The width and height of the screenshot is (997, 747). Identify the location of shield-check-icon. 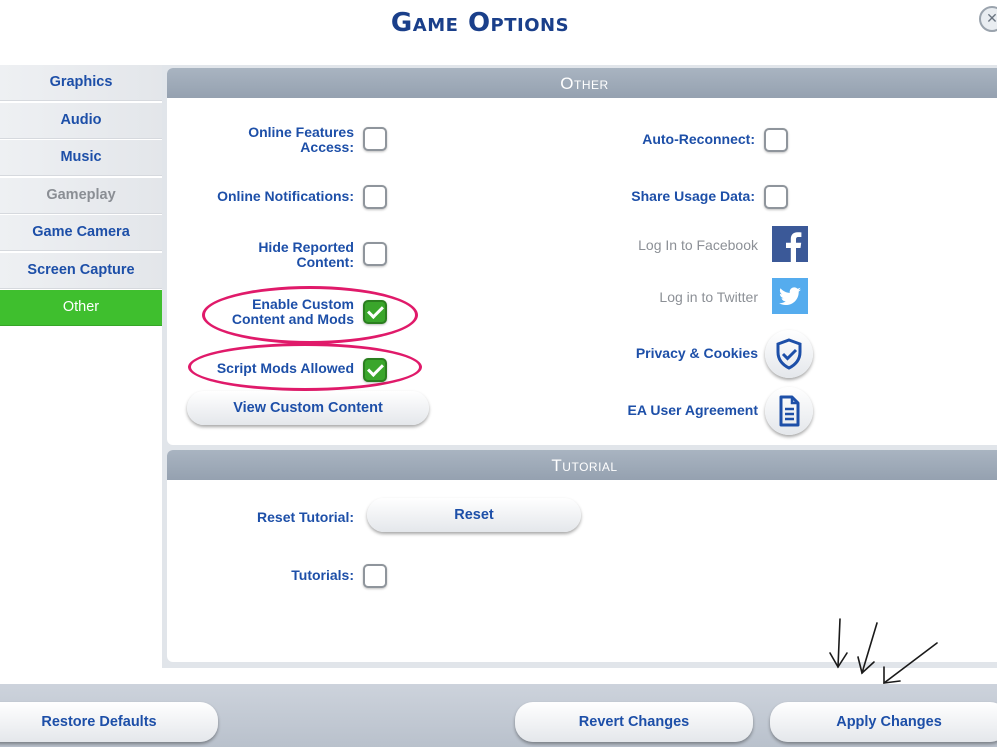
(789, 354).